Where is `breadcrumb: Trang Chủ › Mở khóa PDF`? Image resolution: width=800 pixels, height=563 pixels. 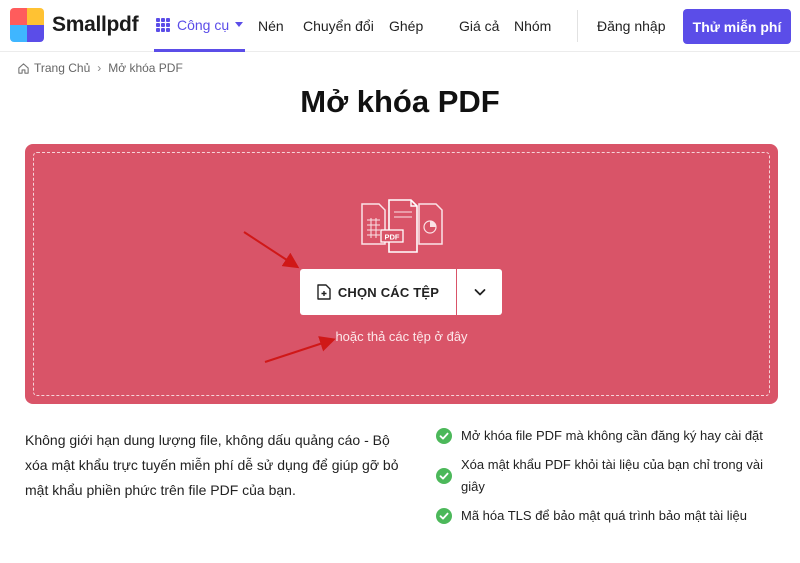 breadcrumb: Trang Chủ › Mở khóa PDF is located at coordinates (100, 68).